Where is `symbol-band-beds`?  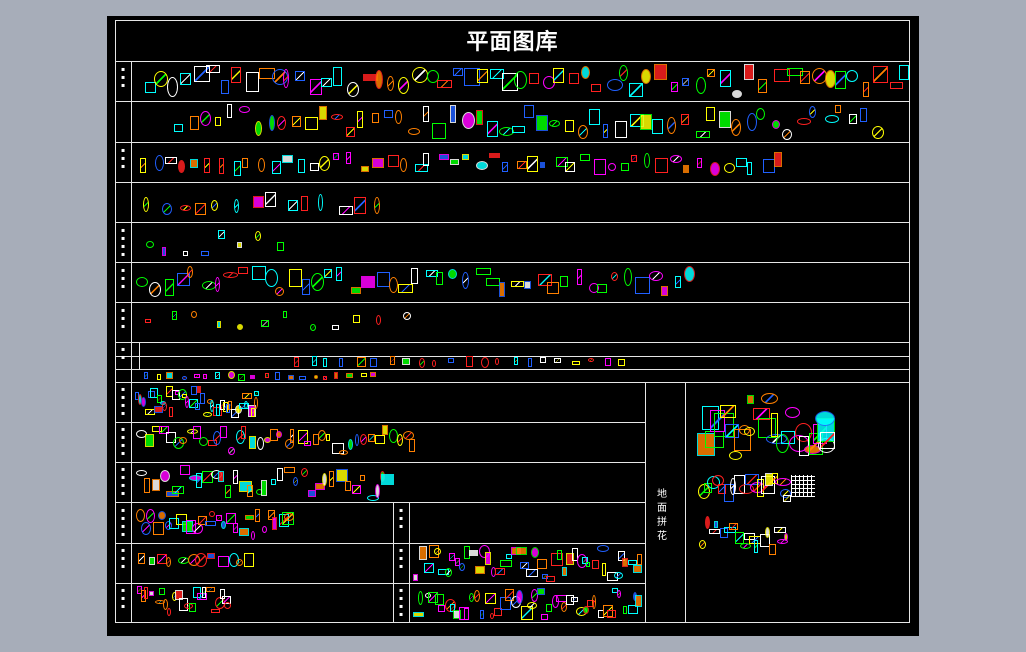
symbol-band-beds is located at coordinates (460, 164).